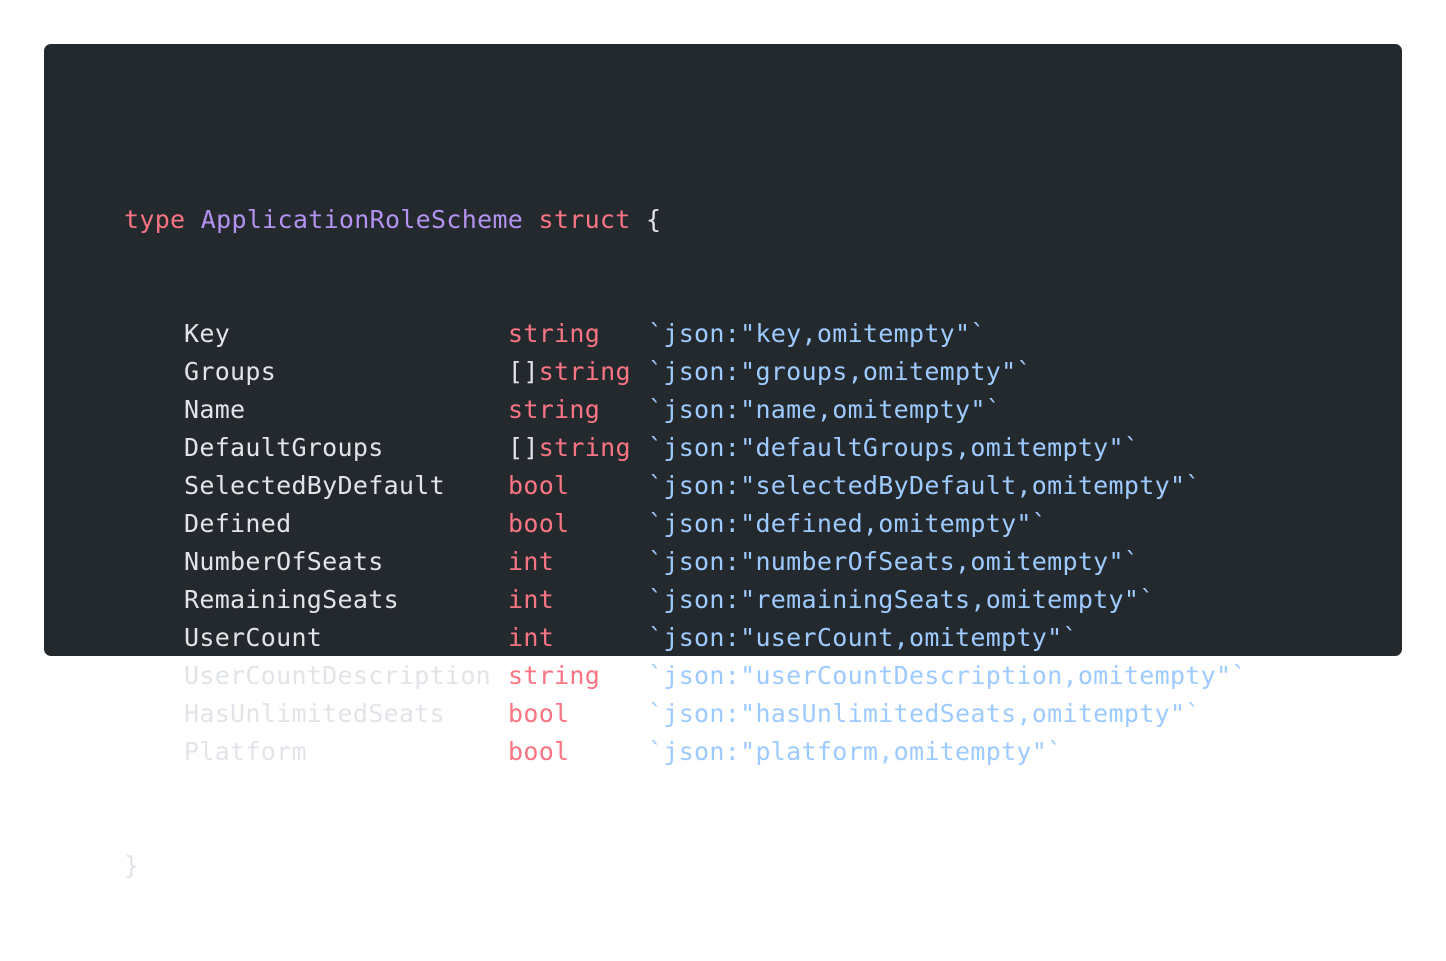 This screenshot has height=961, width=1446. Describe the element at coordinates (230, 371) in the screenshot. I see `field-name: Groups` at that location.